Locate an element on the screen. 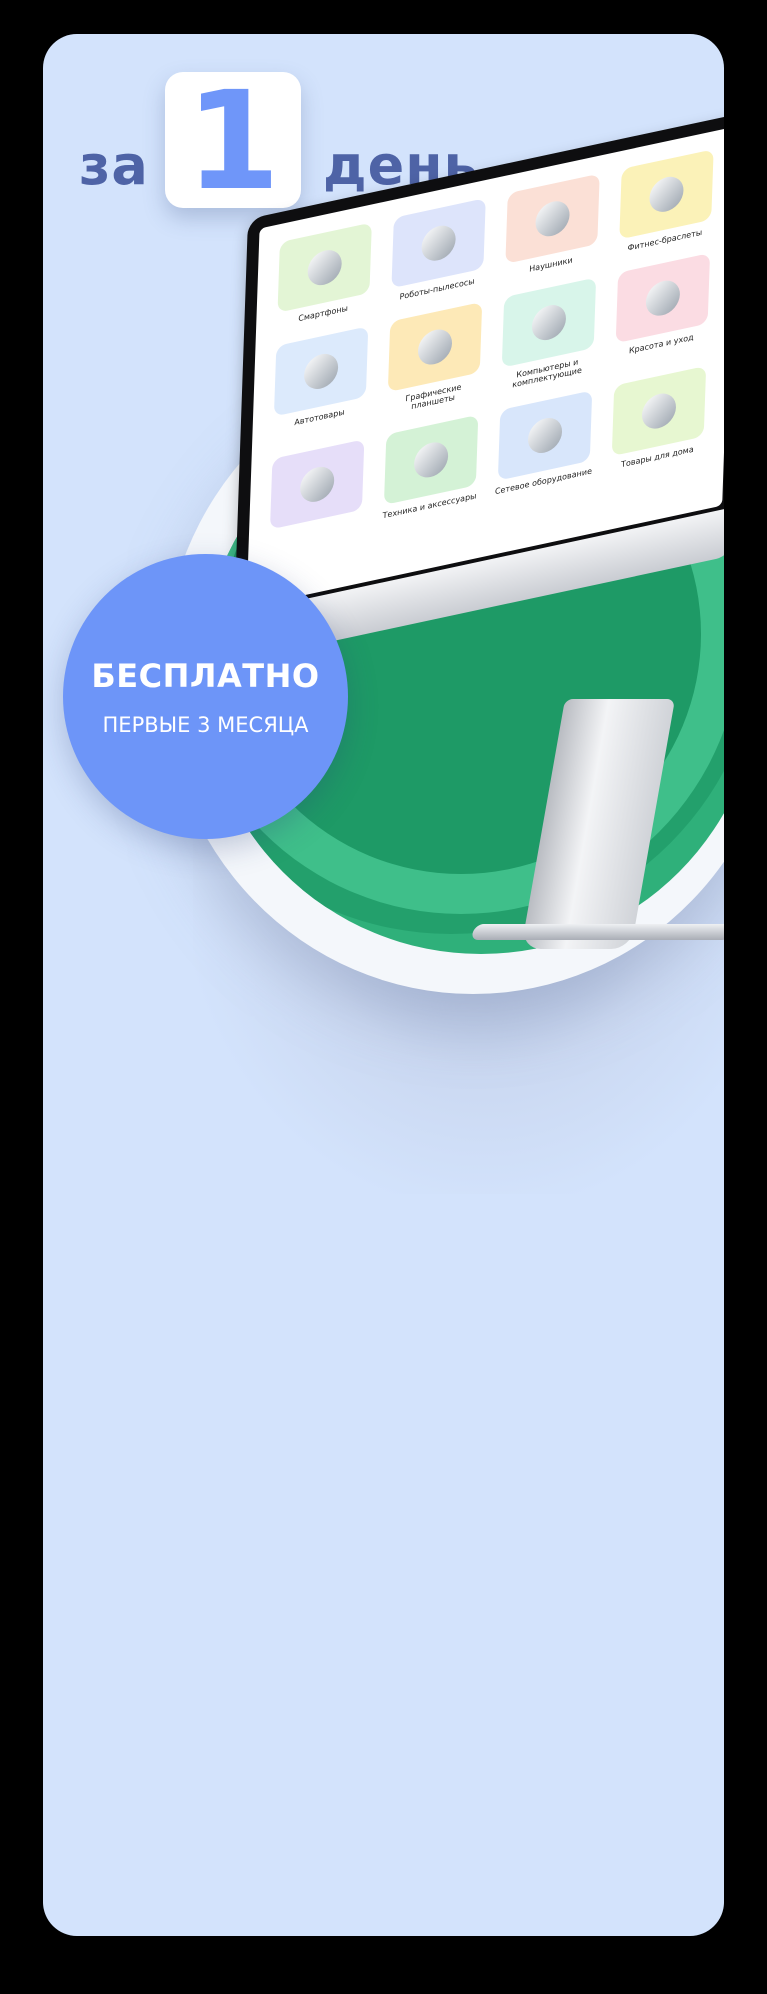 This screenshot has width=767, height=1994. category-tile: Роботы-пылесосы is located at coordinates (438, 250).